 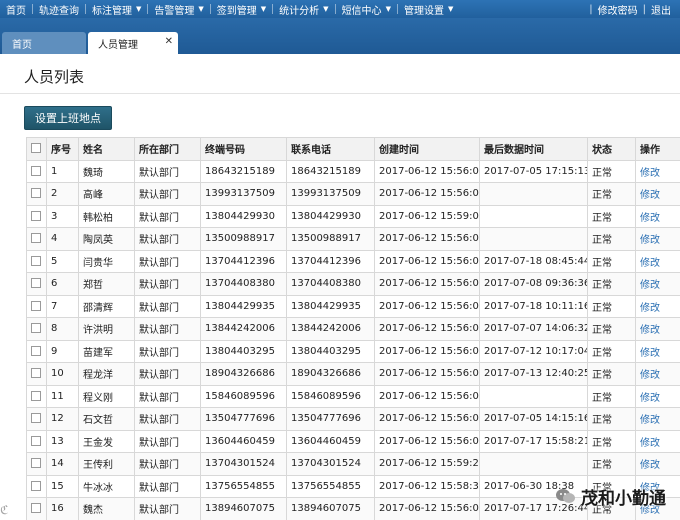 I want to click on table-cell: 14, so click(x=62, y=464).